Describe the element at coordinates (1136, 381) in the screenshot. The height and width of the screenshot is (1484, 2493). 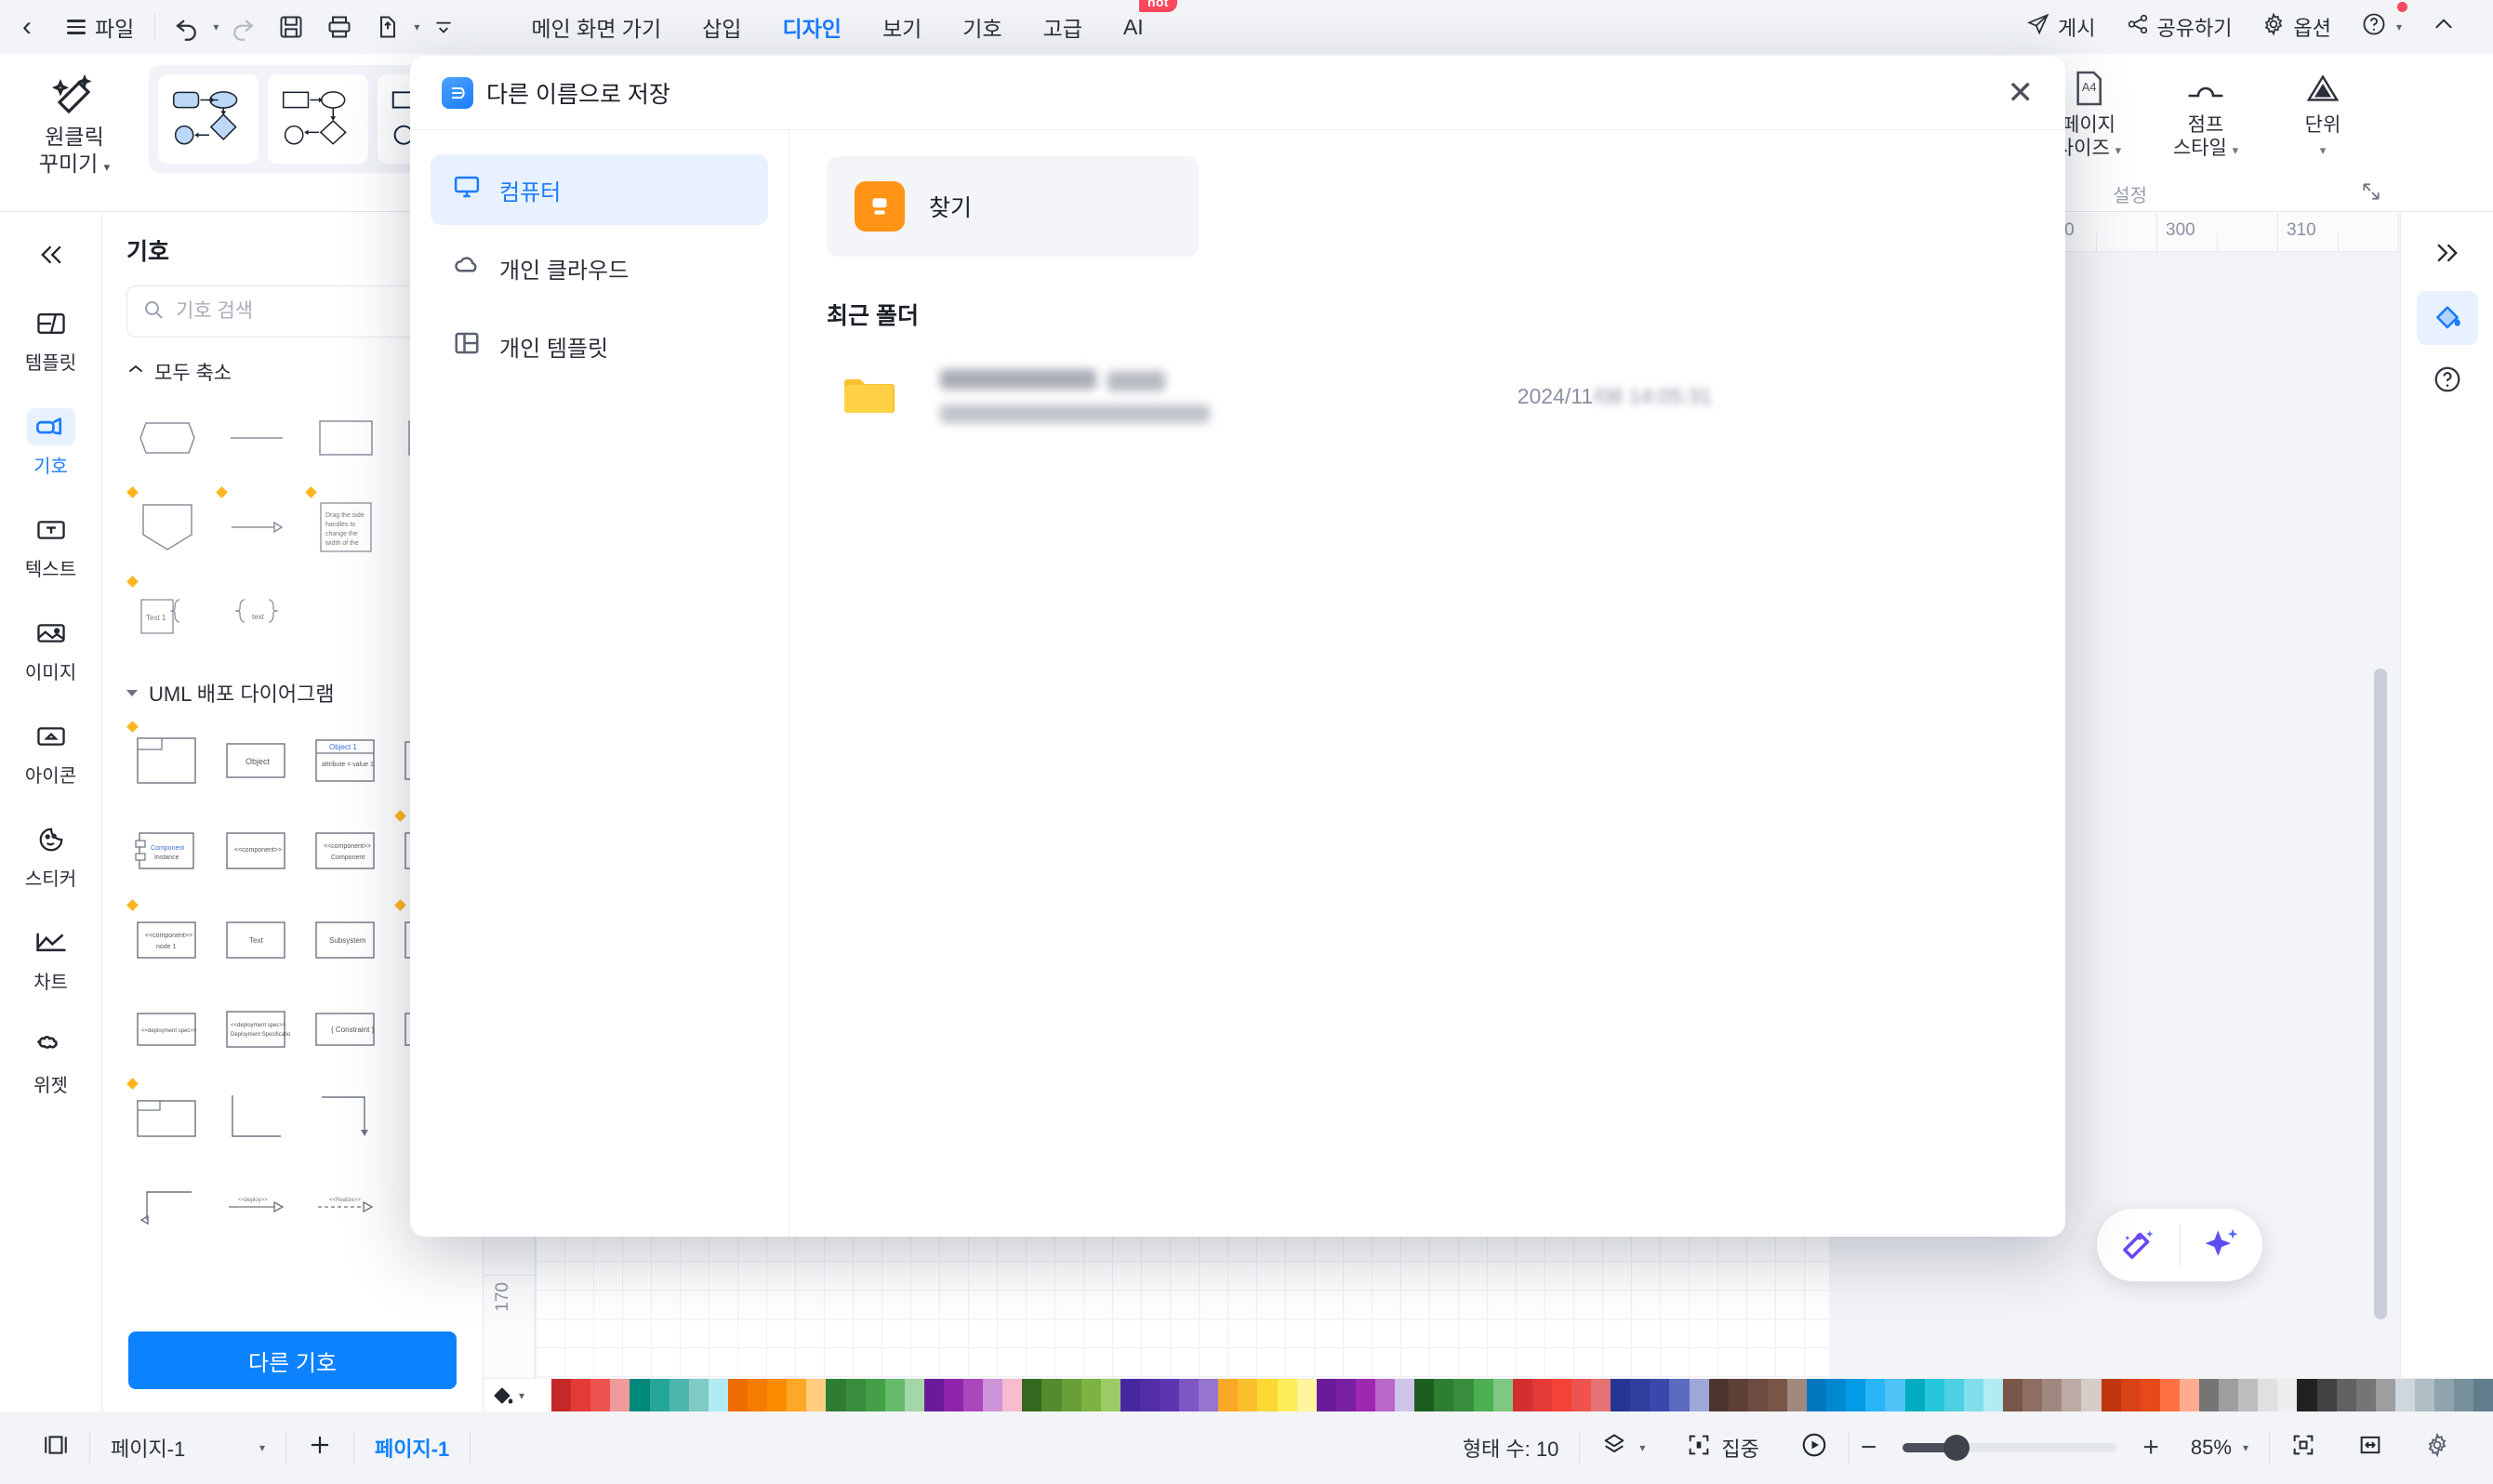
I see `recent-folder-name-suffix-redacted` at that location.